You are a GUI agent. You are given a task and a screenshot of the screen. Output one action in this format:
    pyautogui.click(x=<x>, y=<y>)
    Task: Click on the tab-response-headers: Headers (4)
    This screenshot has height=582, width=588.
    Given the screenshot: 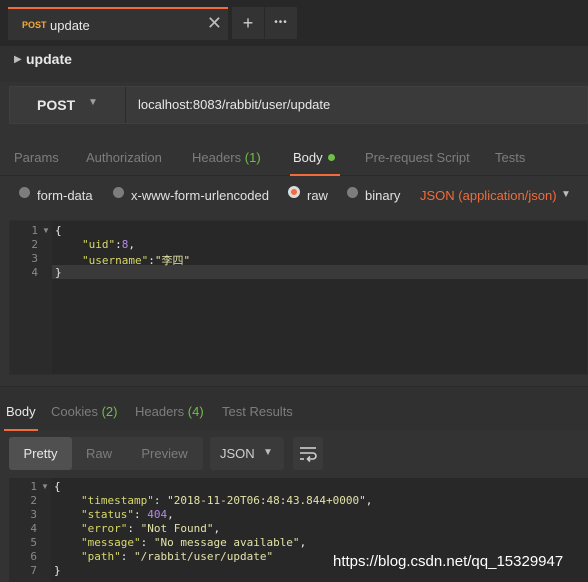 What is the action you would take?
    pyautogui.click(x=169, y=411)
    